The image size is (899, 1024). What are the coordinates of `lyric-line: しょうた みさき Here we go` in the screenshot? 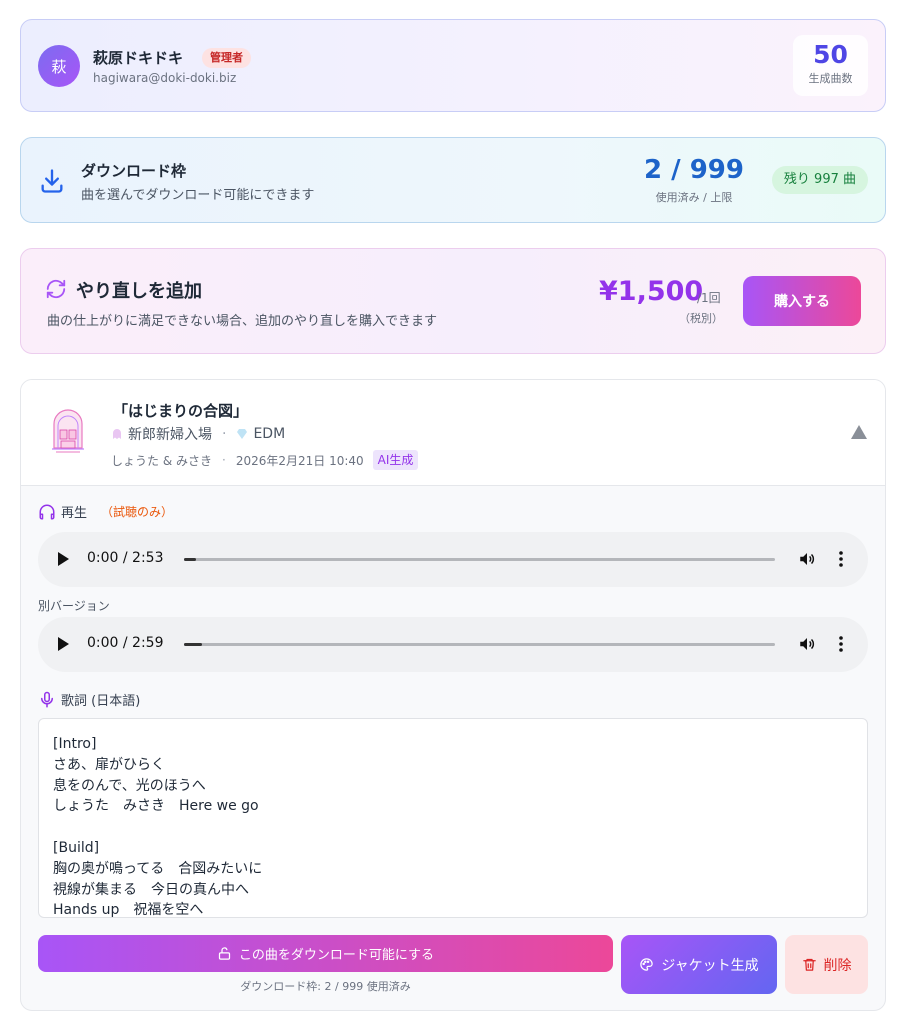 It's located at (156, 806).